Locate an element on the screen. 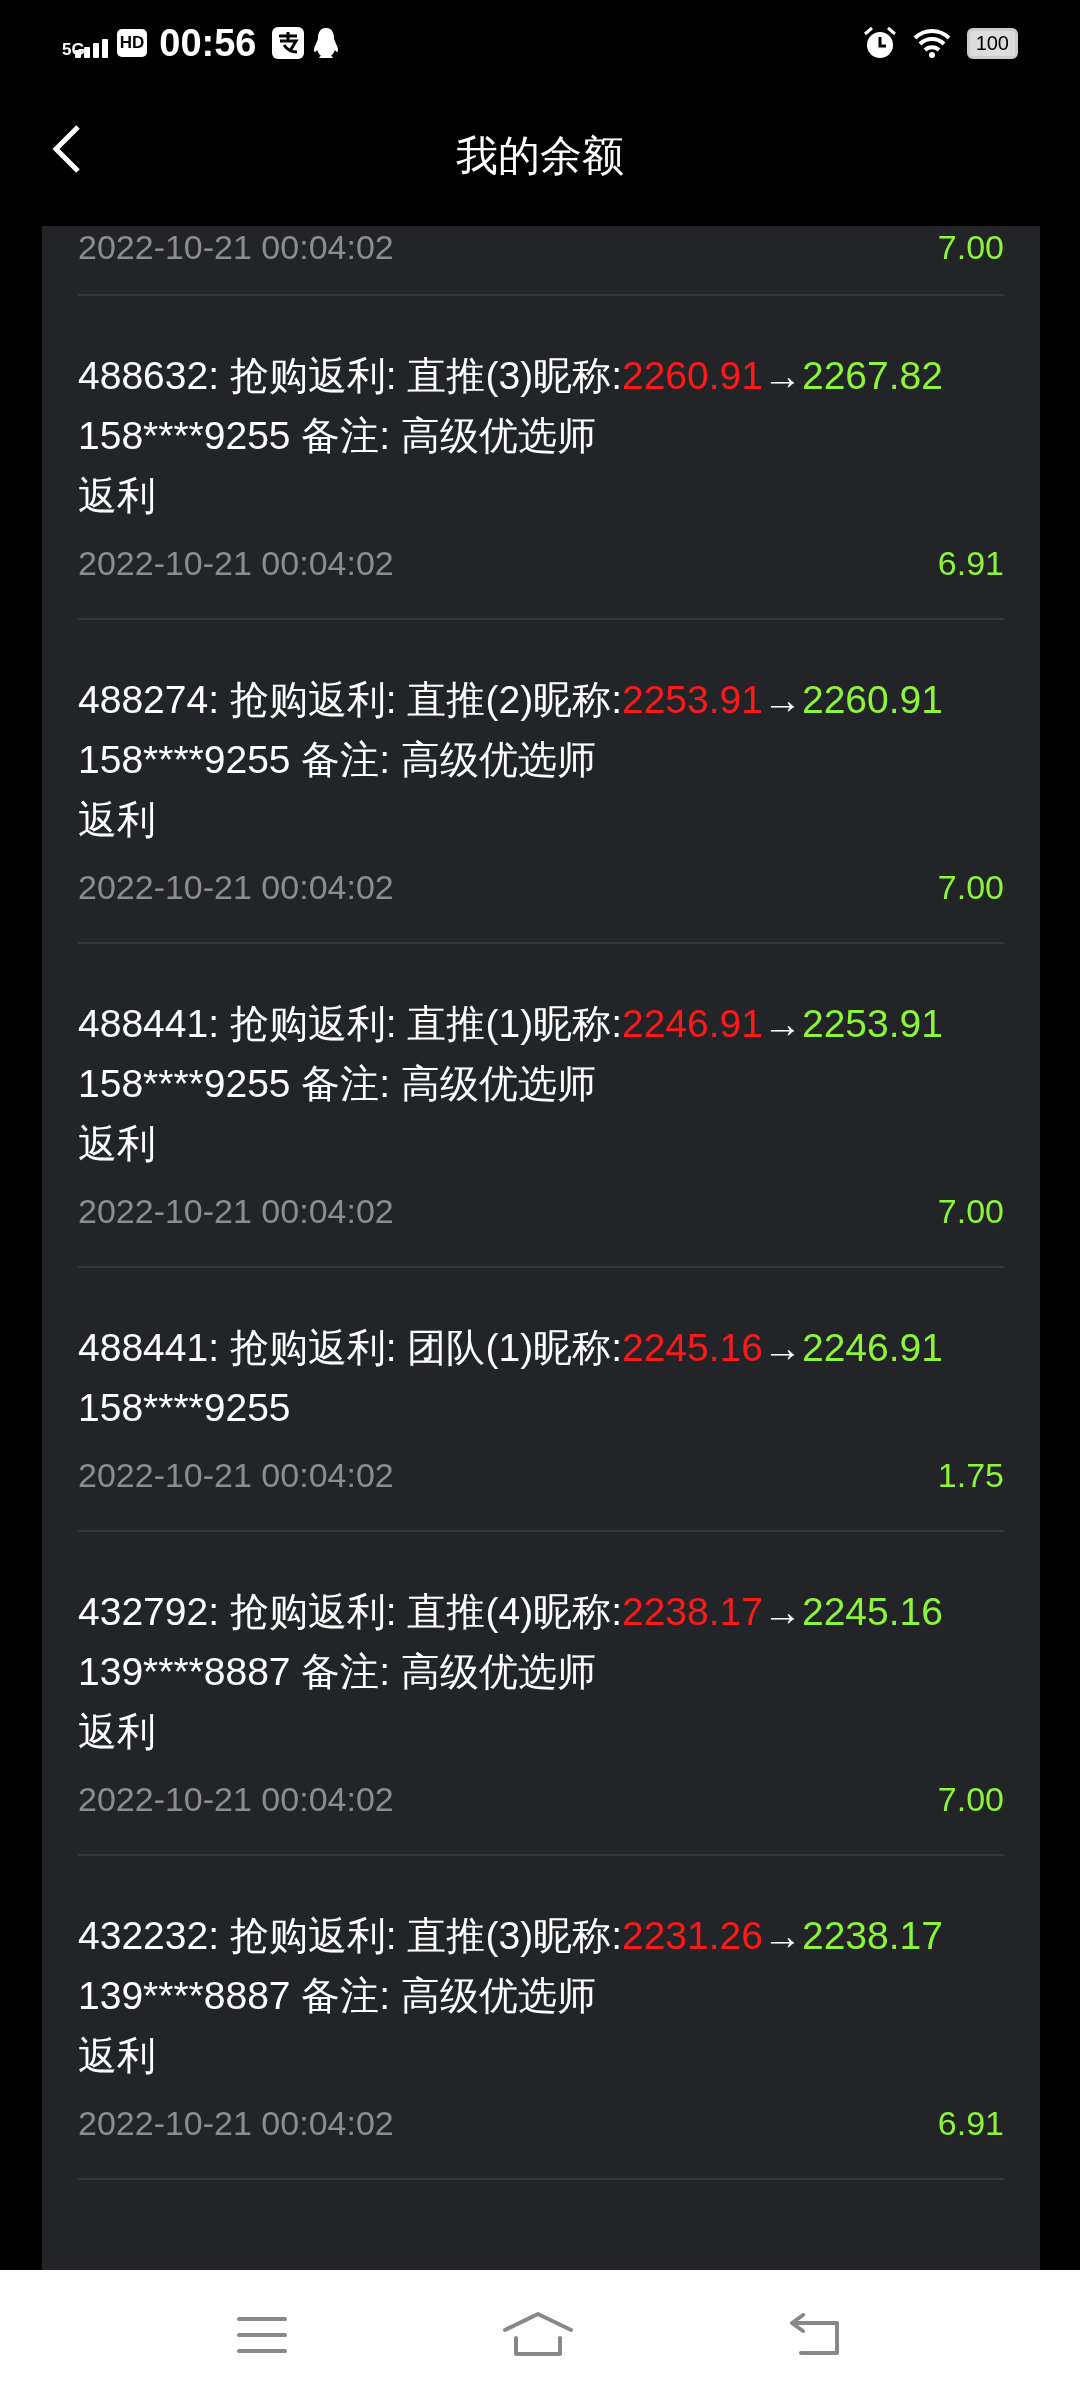 This screenshot has height=2400, width=1080. record-title: 488441: 抢购返利: 团队(1)昵称:2245.16→2246.91 is located at coordinates (511, 1348).